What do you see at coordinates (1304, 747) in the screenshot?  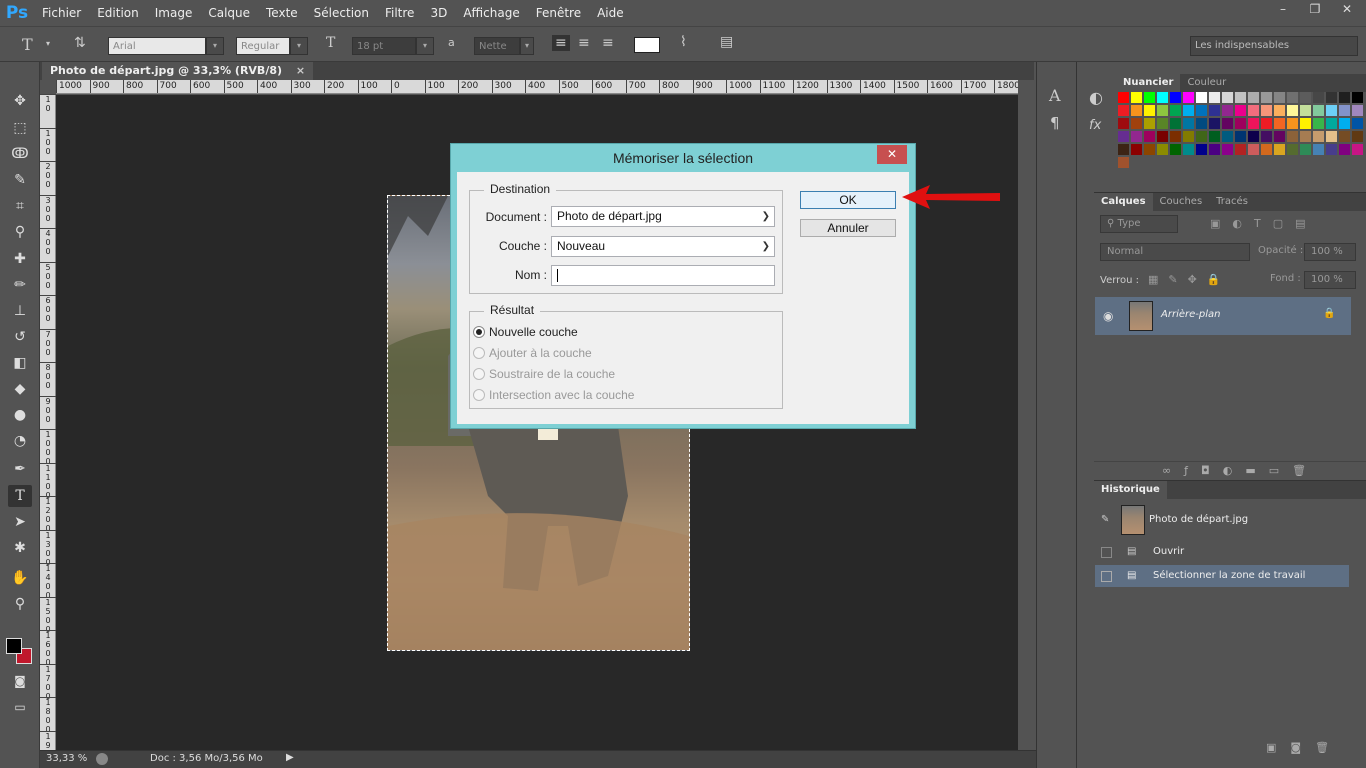 I see `history-footer-icons: ▣◙🗑` at bounding box center [1304, 747].